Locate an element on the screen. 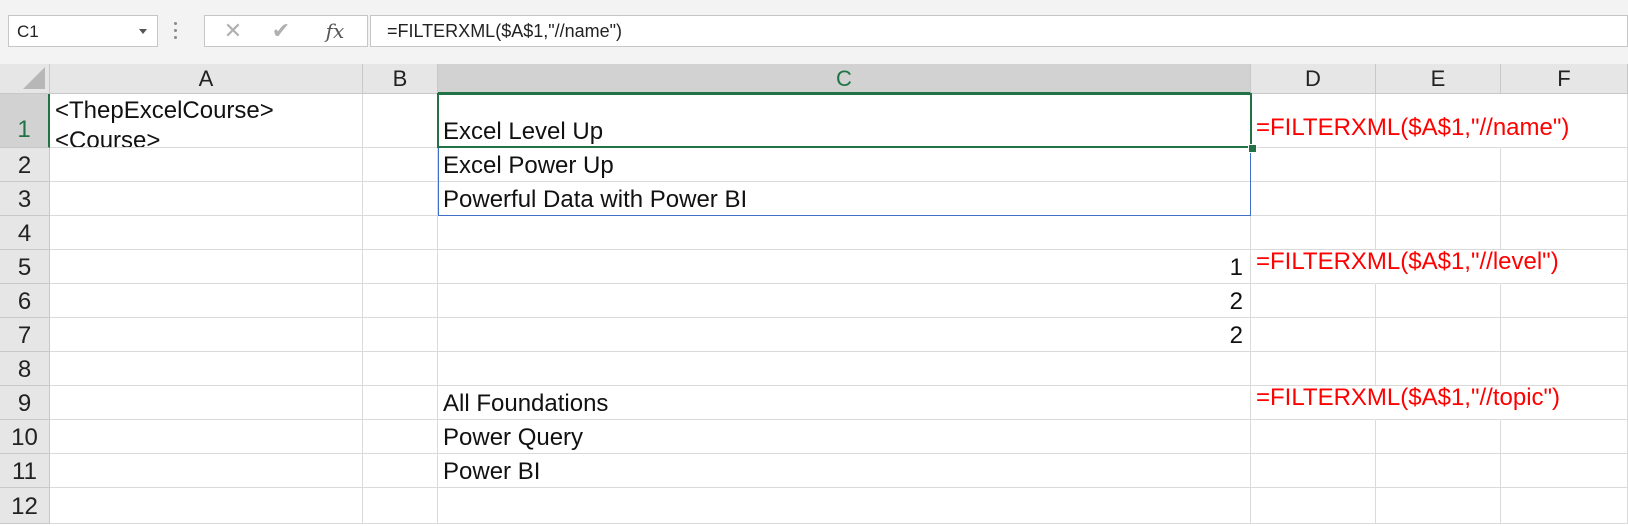 This screenshot has width=1628, height=526. cell-b3 is located at coordinates (400, 199).